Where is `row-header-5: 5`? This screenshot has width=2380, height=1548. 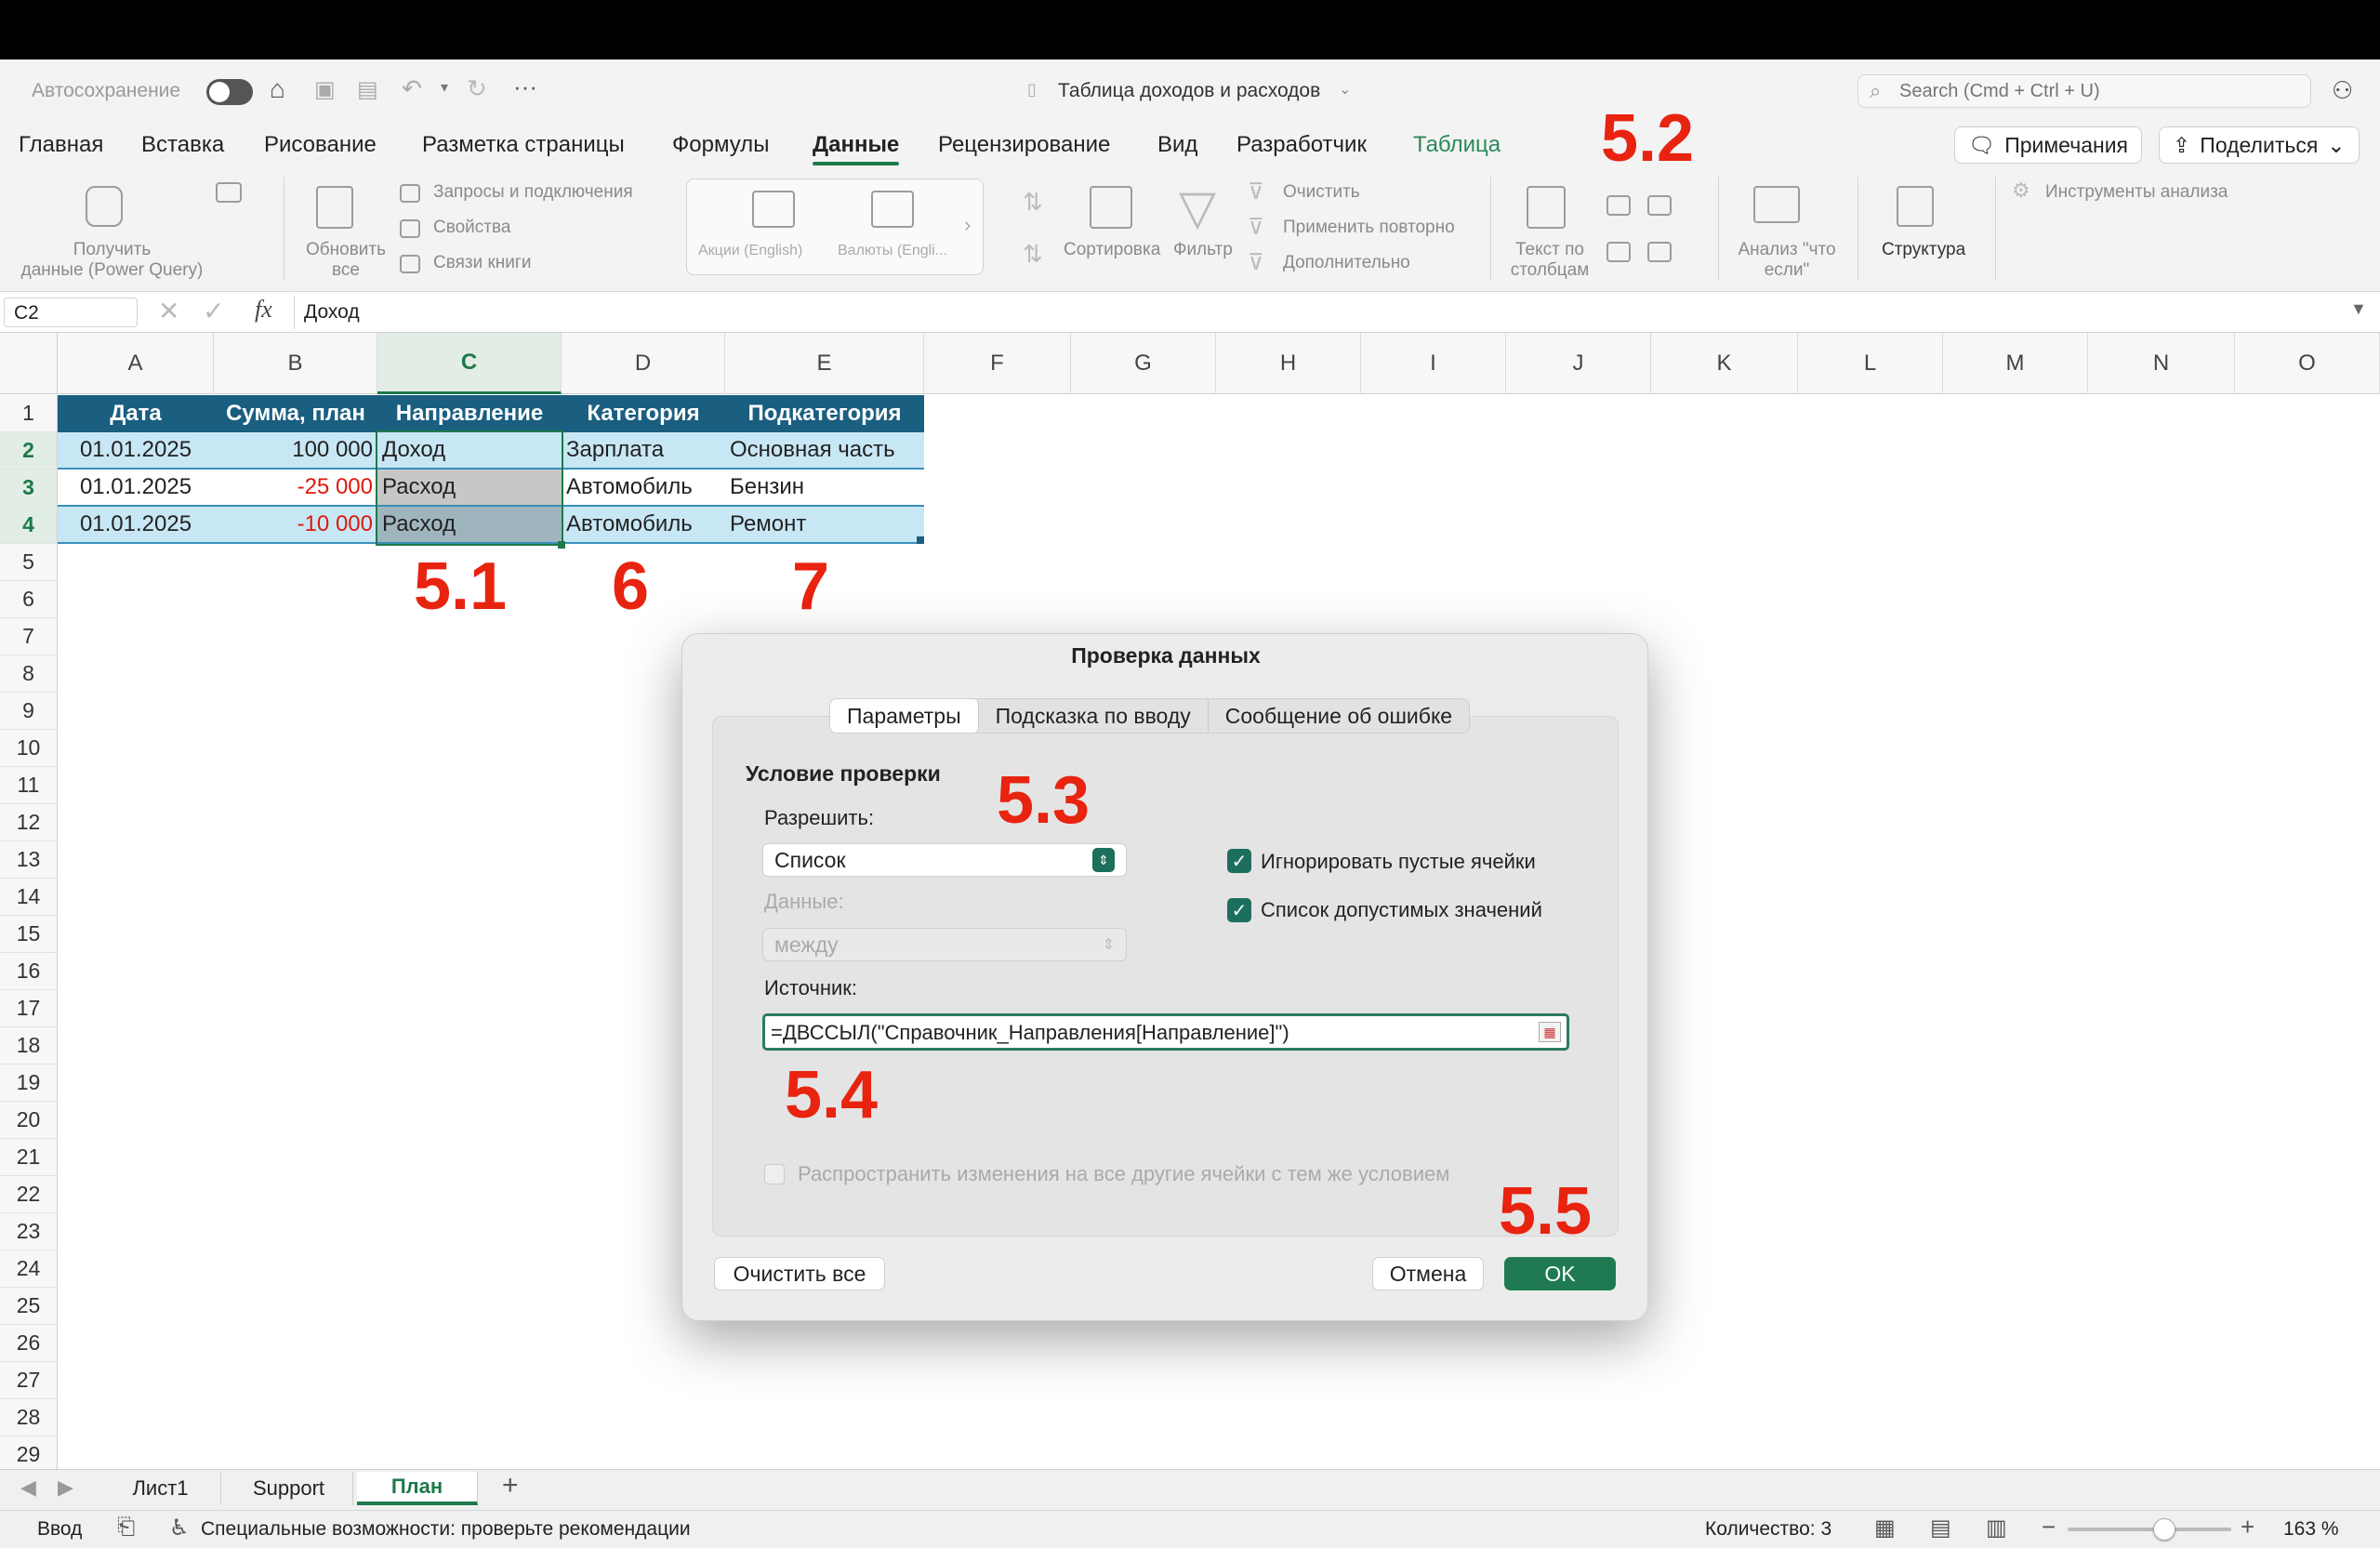 row-header-5: 5 is located at coordinates (29, 562).